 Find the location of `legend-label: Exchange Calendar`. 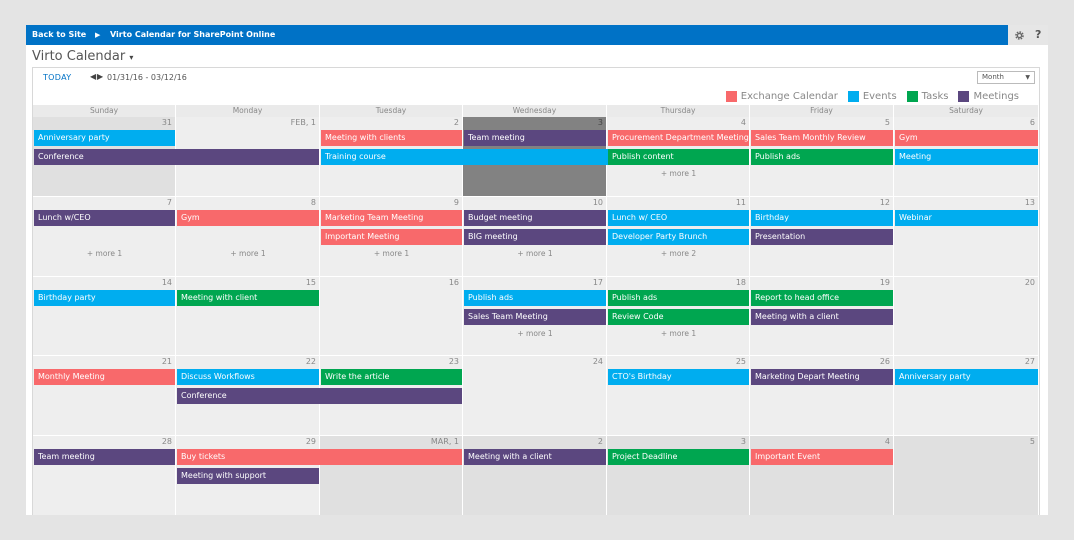

legend-label: Exchange Calendar is located at coordinates (789, 96).